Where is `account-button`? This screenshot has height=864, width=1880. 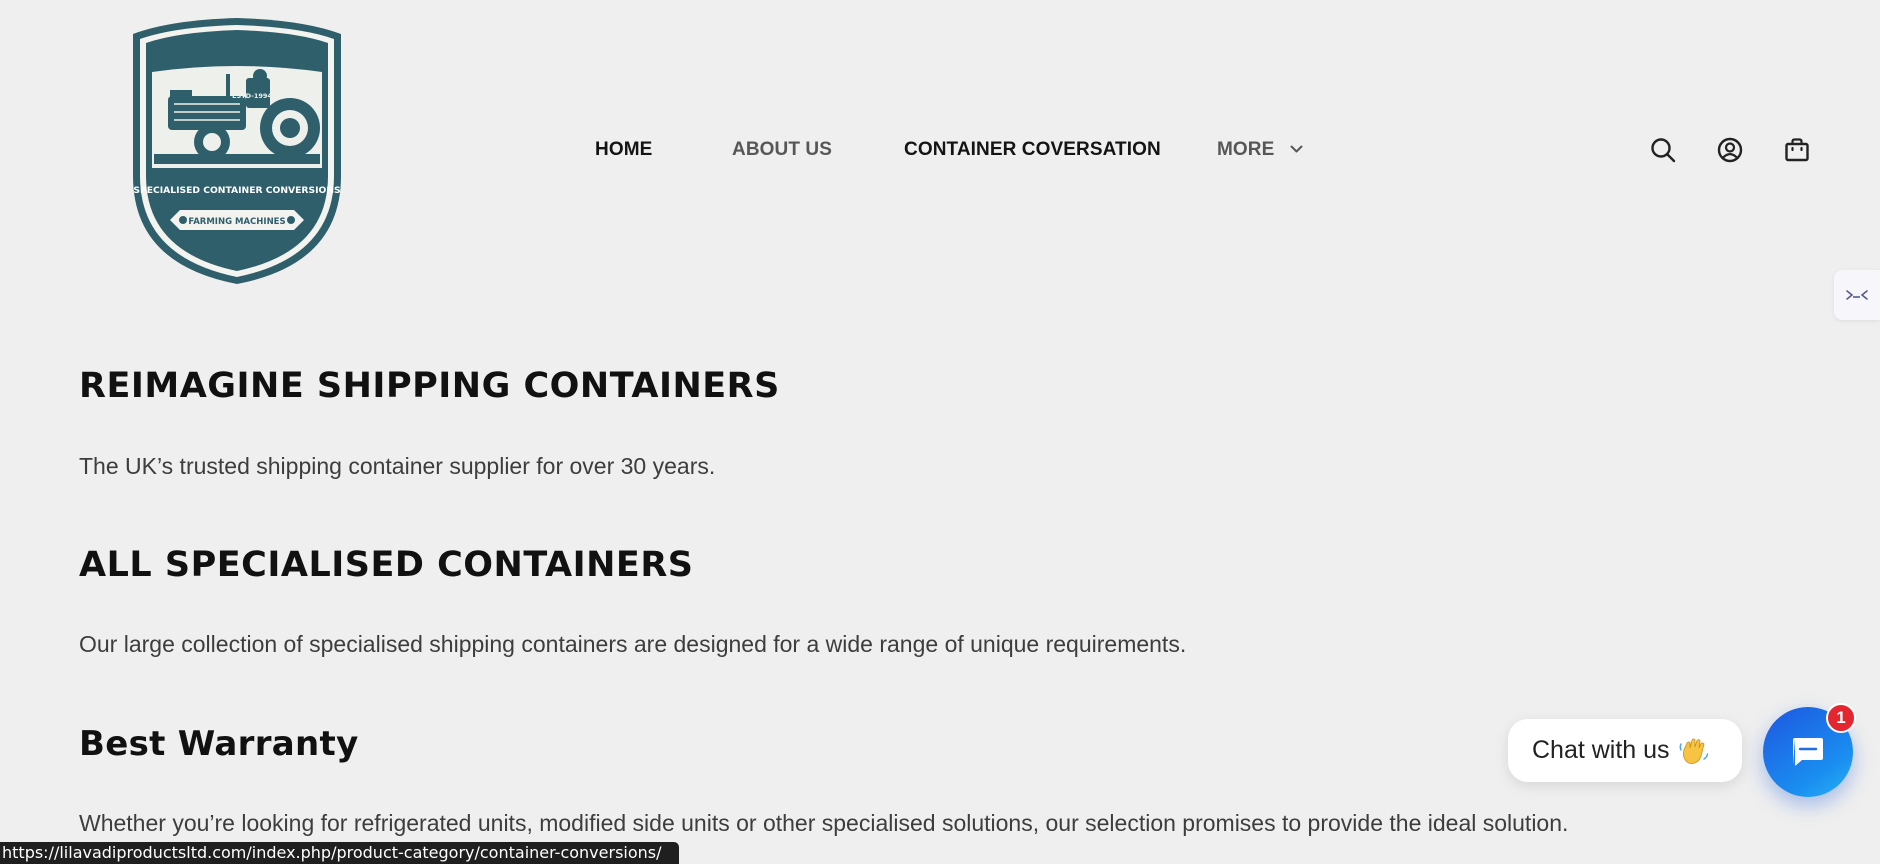
account-button is located at coordinates (1730, 150).